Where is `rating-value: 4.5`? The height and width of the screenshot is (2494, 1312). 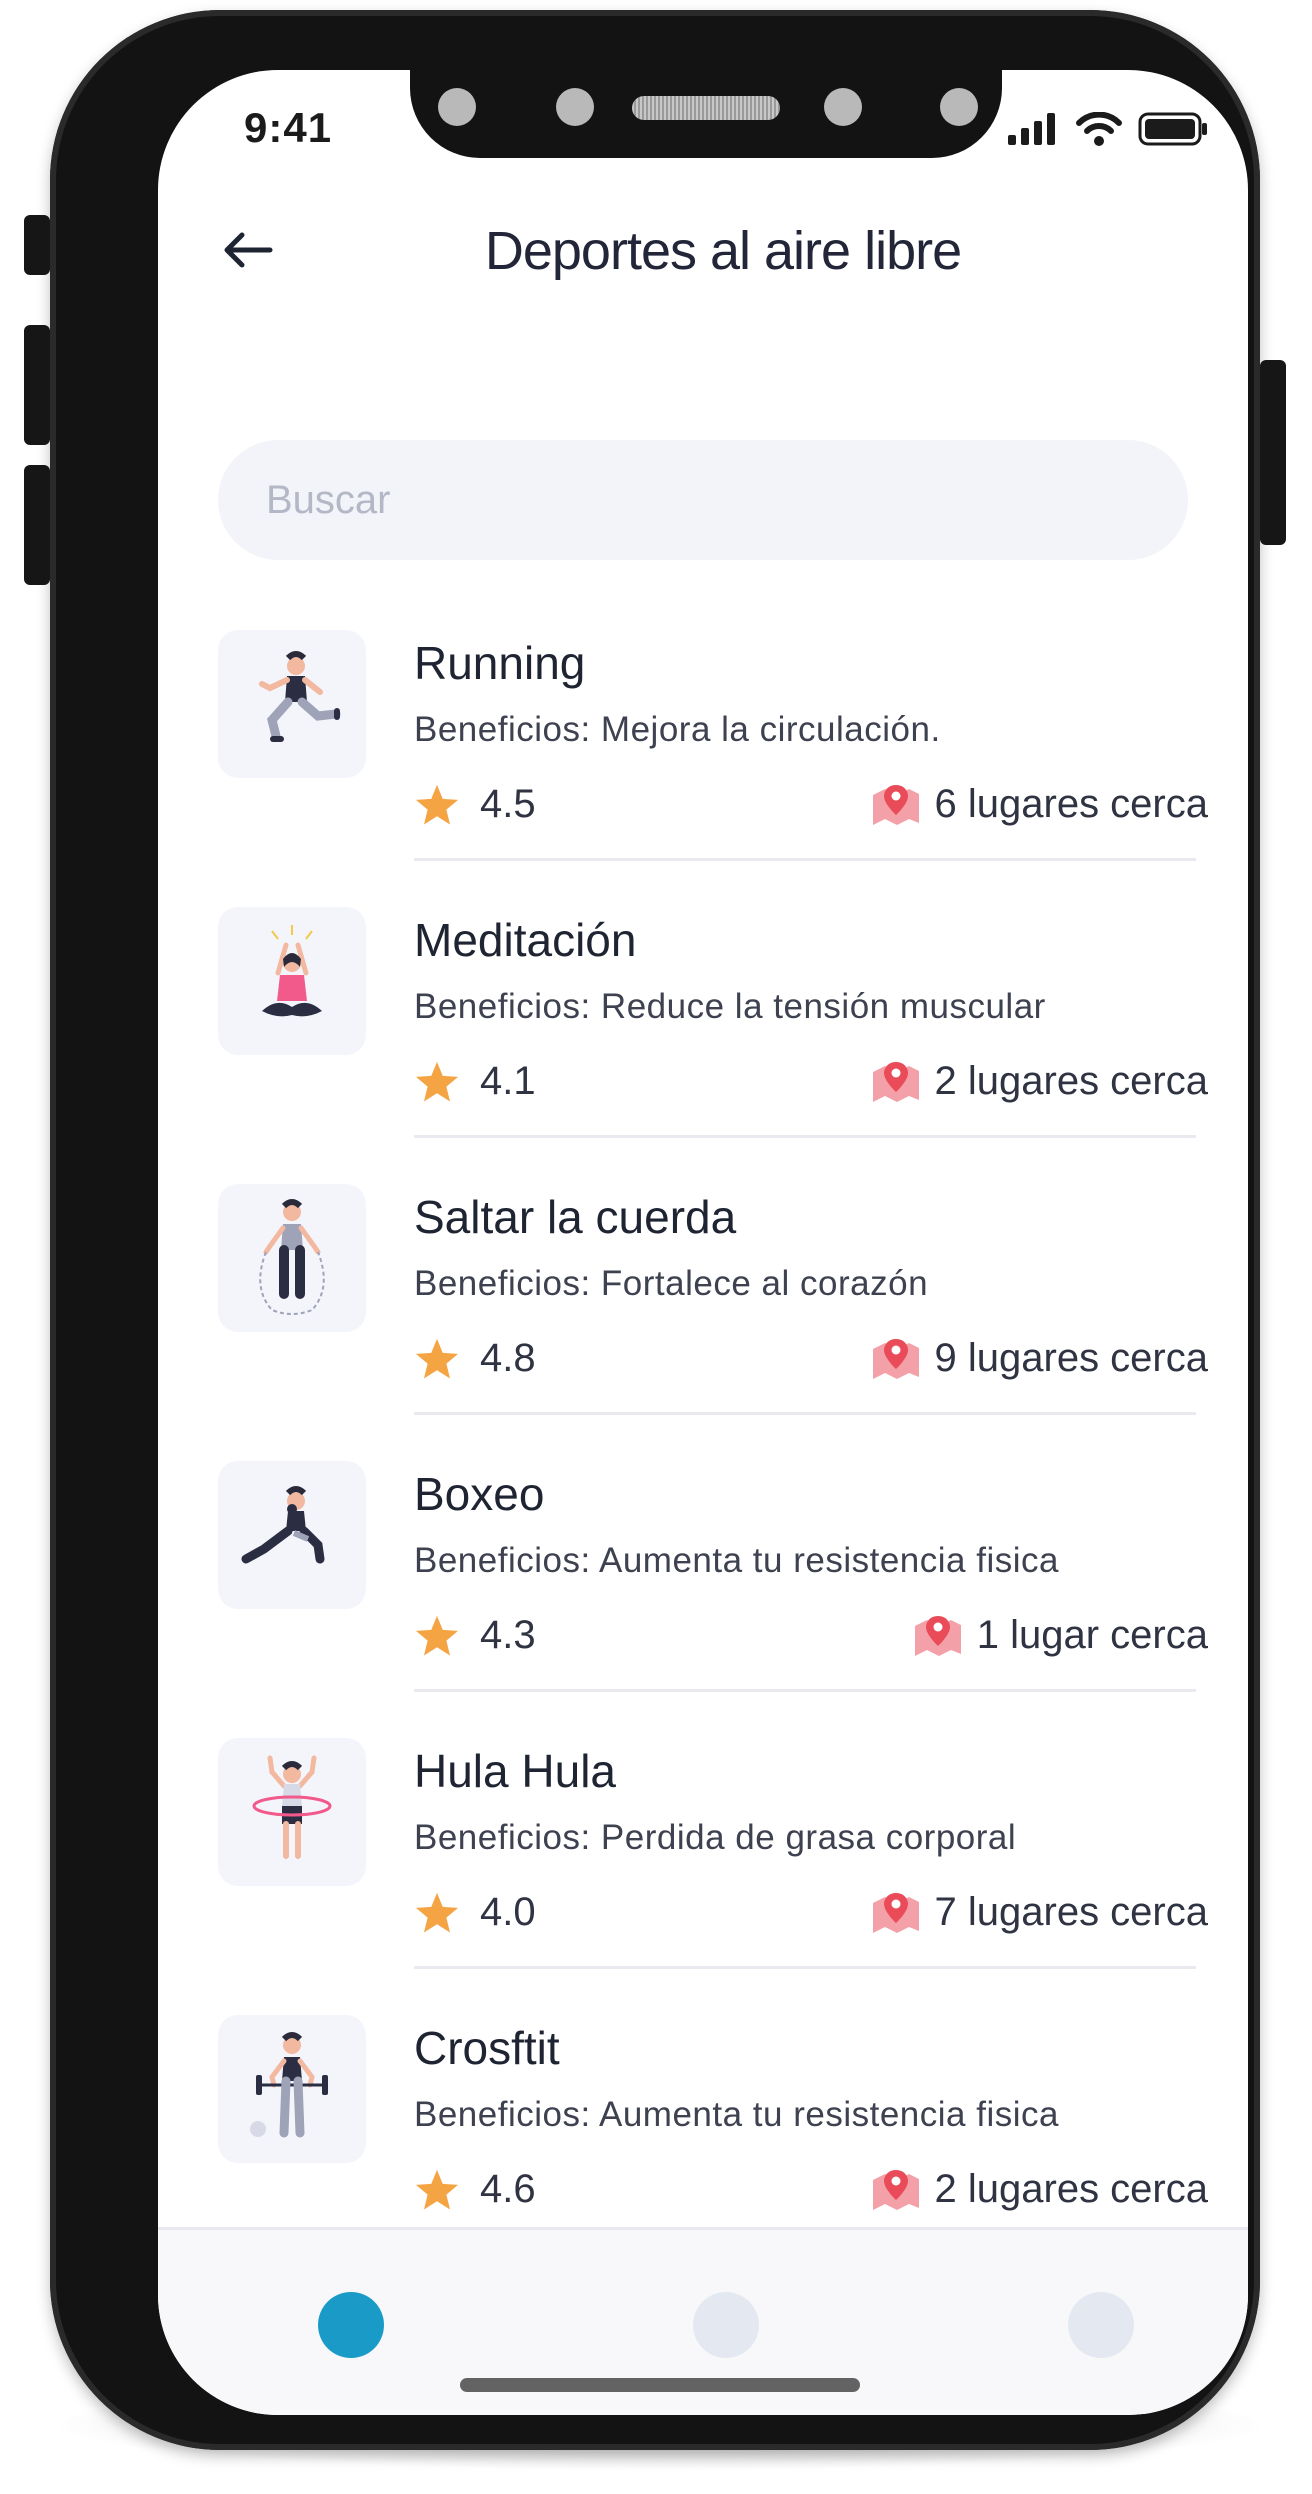 rating-value: 4.5 is located at coordinates (508, 804).